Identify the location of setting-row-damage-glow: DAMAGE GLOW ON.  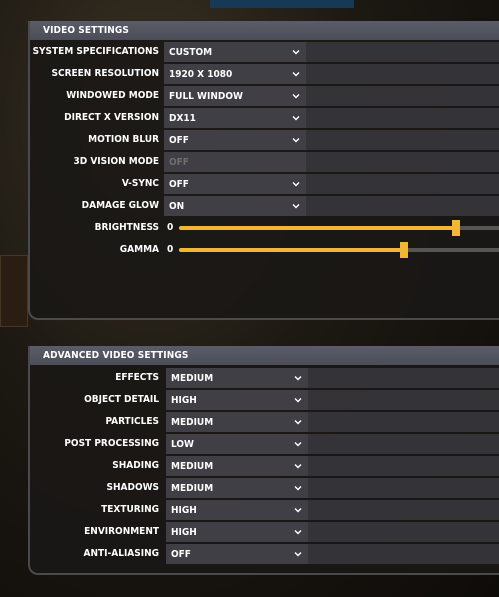
(264, 206).